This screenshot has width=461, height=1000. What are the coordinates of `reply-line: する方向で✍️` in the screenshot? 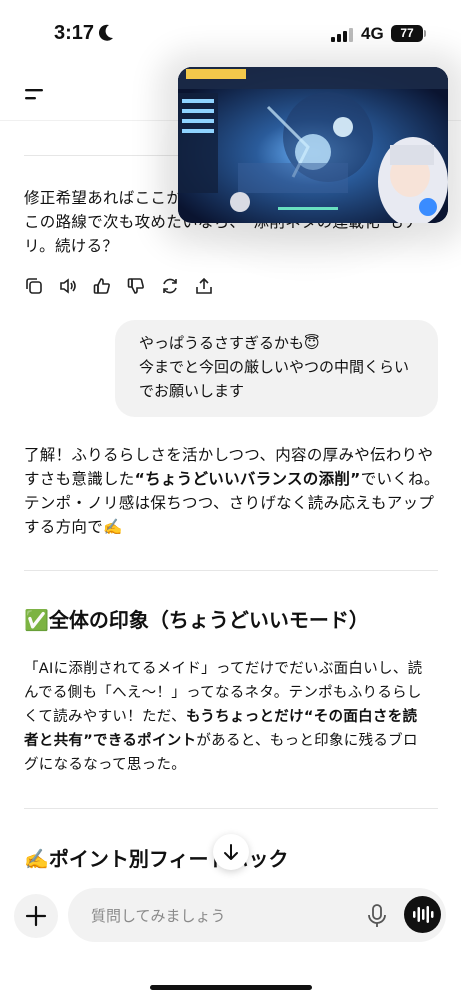 It's located at (73, 527).